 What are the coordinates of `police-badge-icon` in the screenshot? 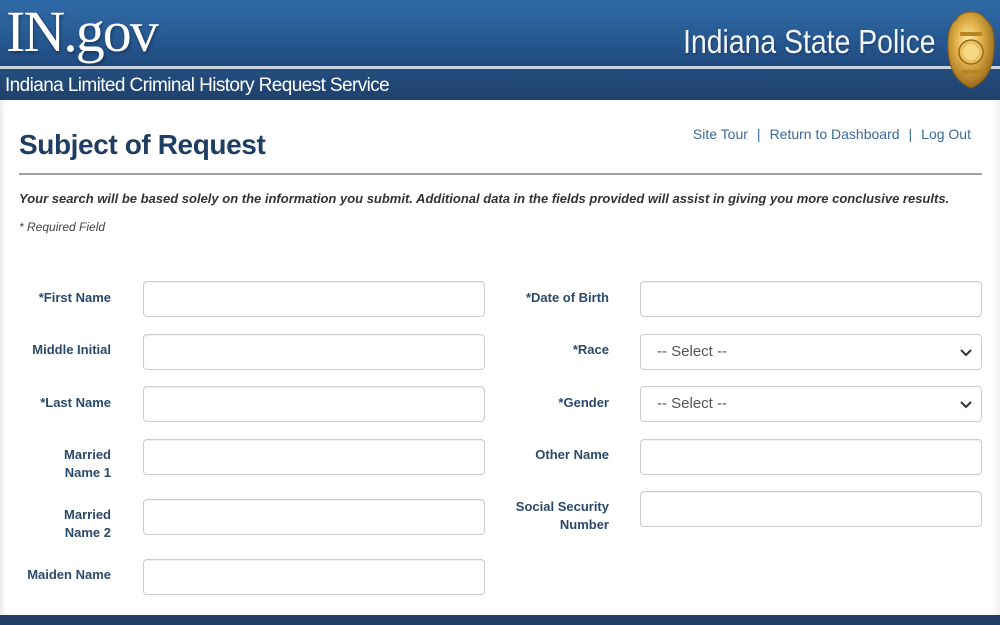 It's located at (971, 50).